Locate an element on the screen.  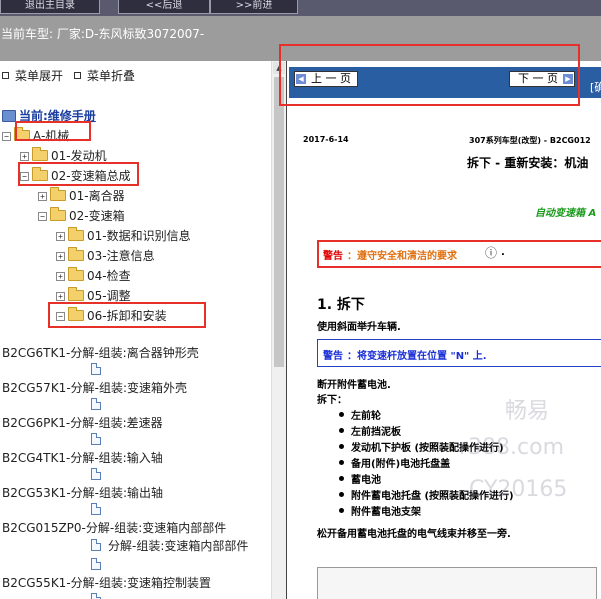
vehicle-bar: 当前车型: 厂家:D-东风标致3072007- is located at coordinates (300, 38).